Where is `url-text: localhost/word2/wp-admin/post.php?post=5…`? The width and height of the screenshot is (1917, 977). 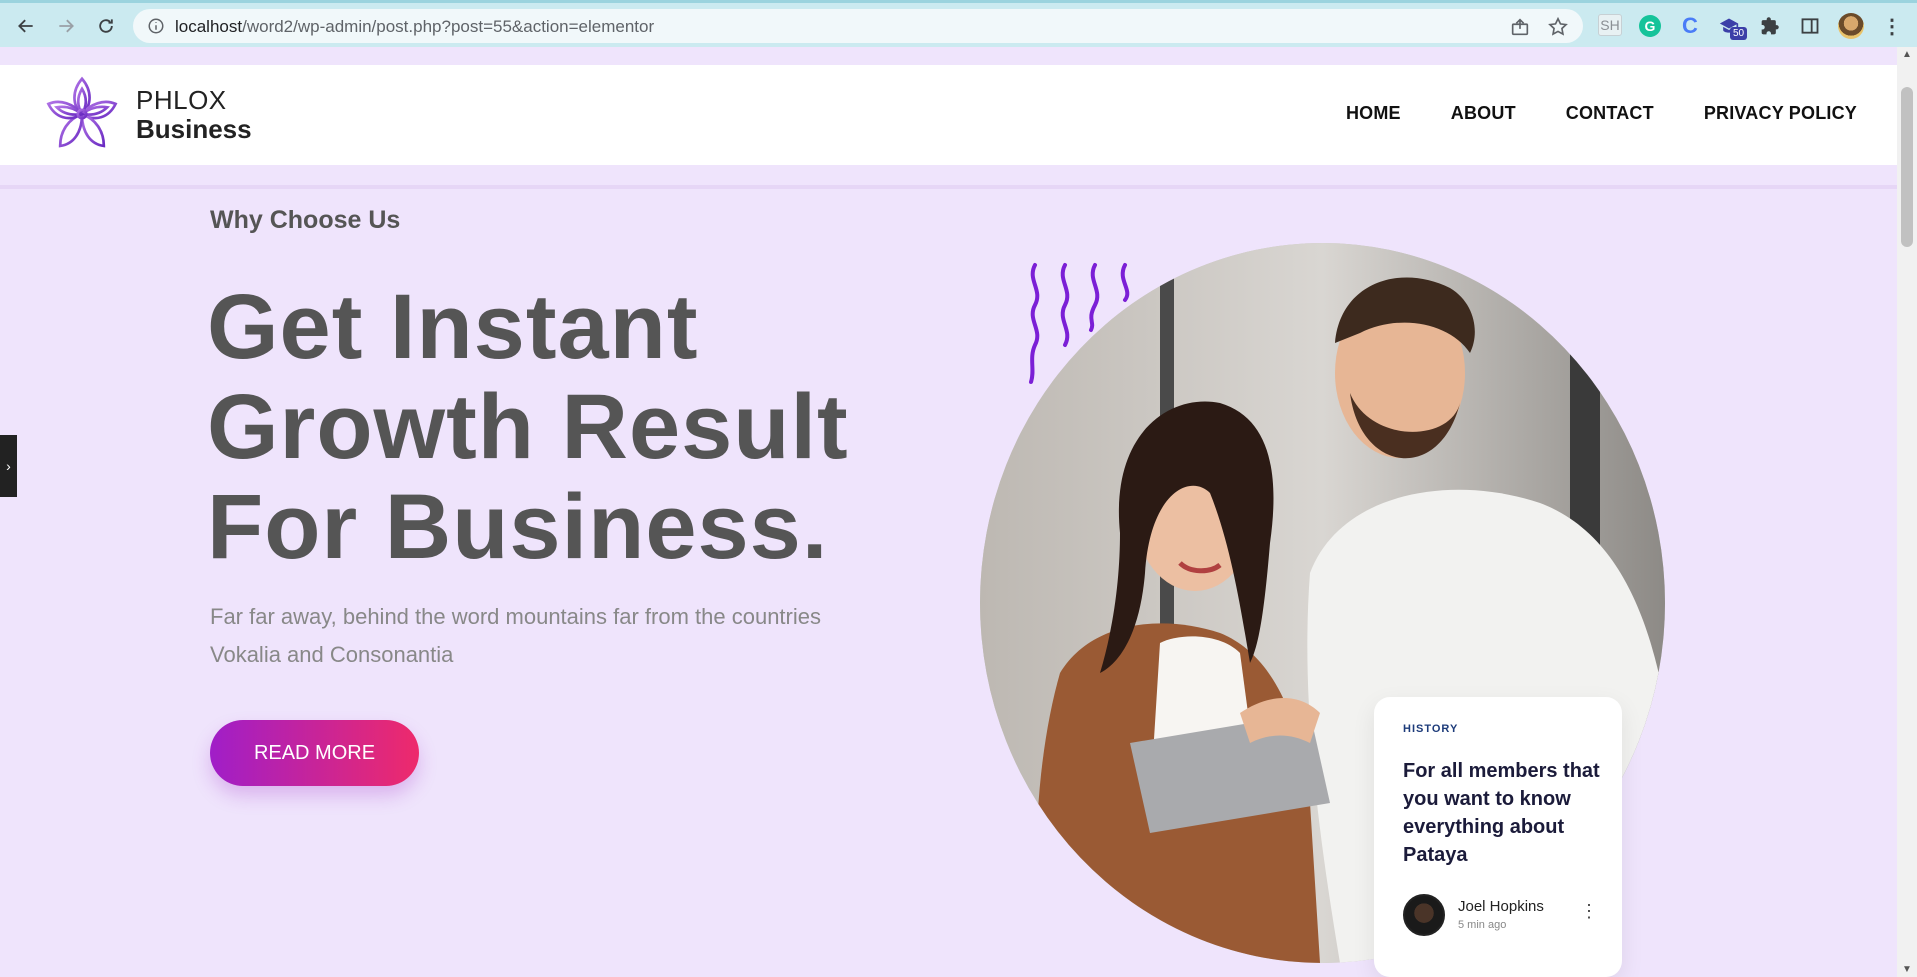
url-text: localhost/word2/wp-admin/post.php?post=5… is located at coordinates (414, 27).